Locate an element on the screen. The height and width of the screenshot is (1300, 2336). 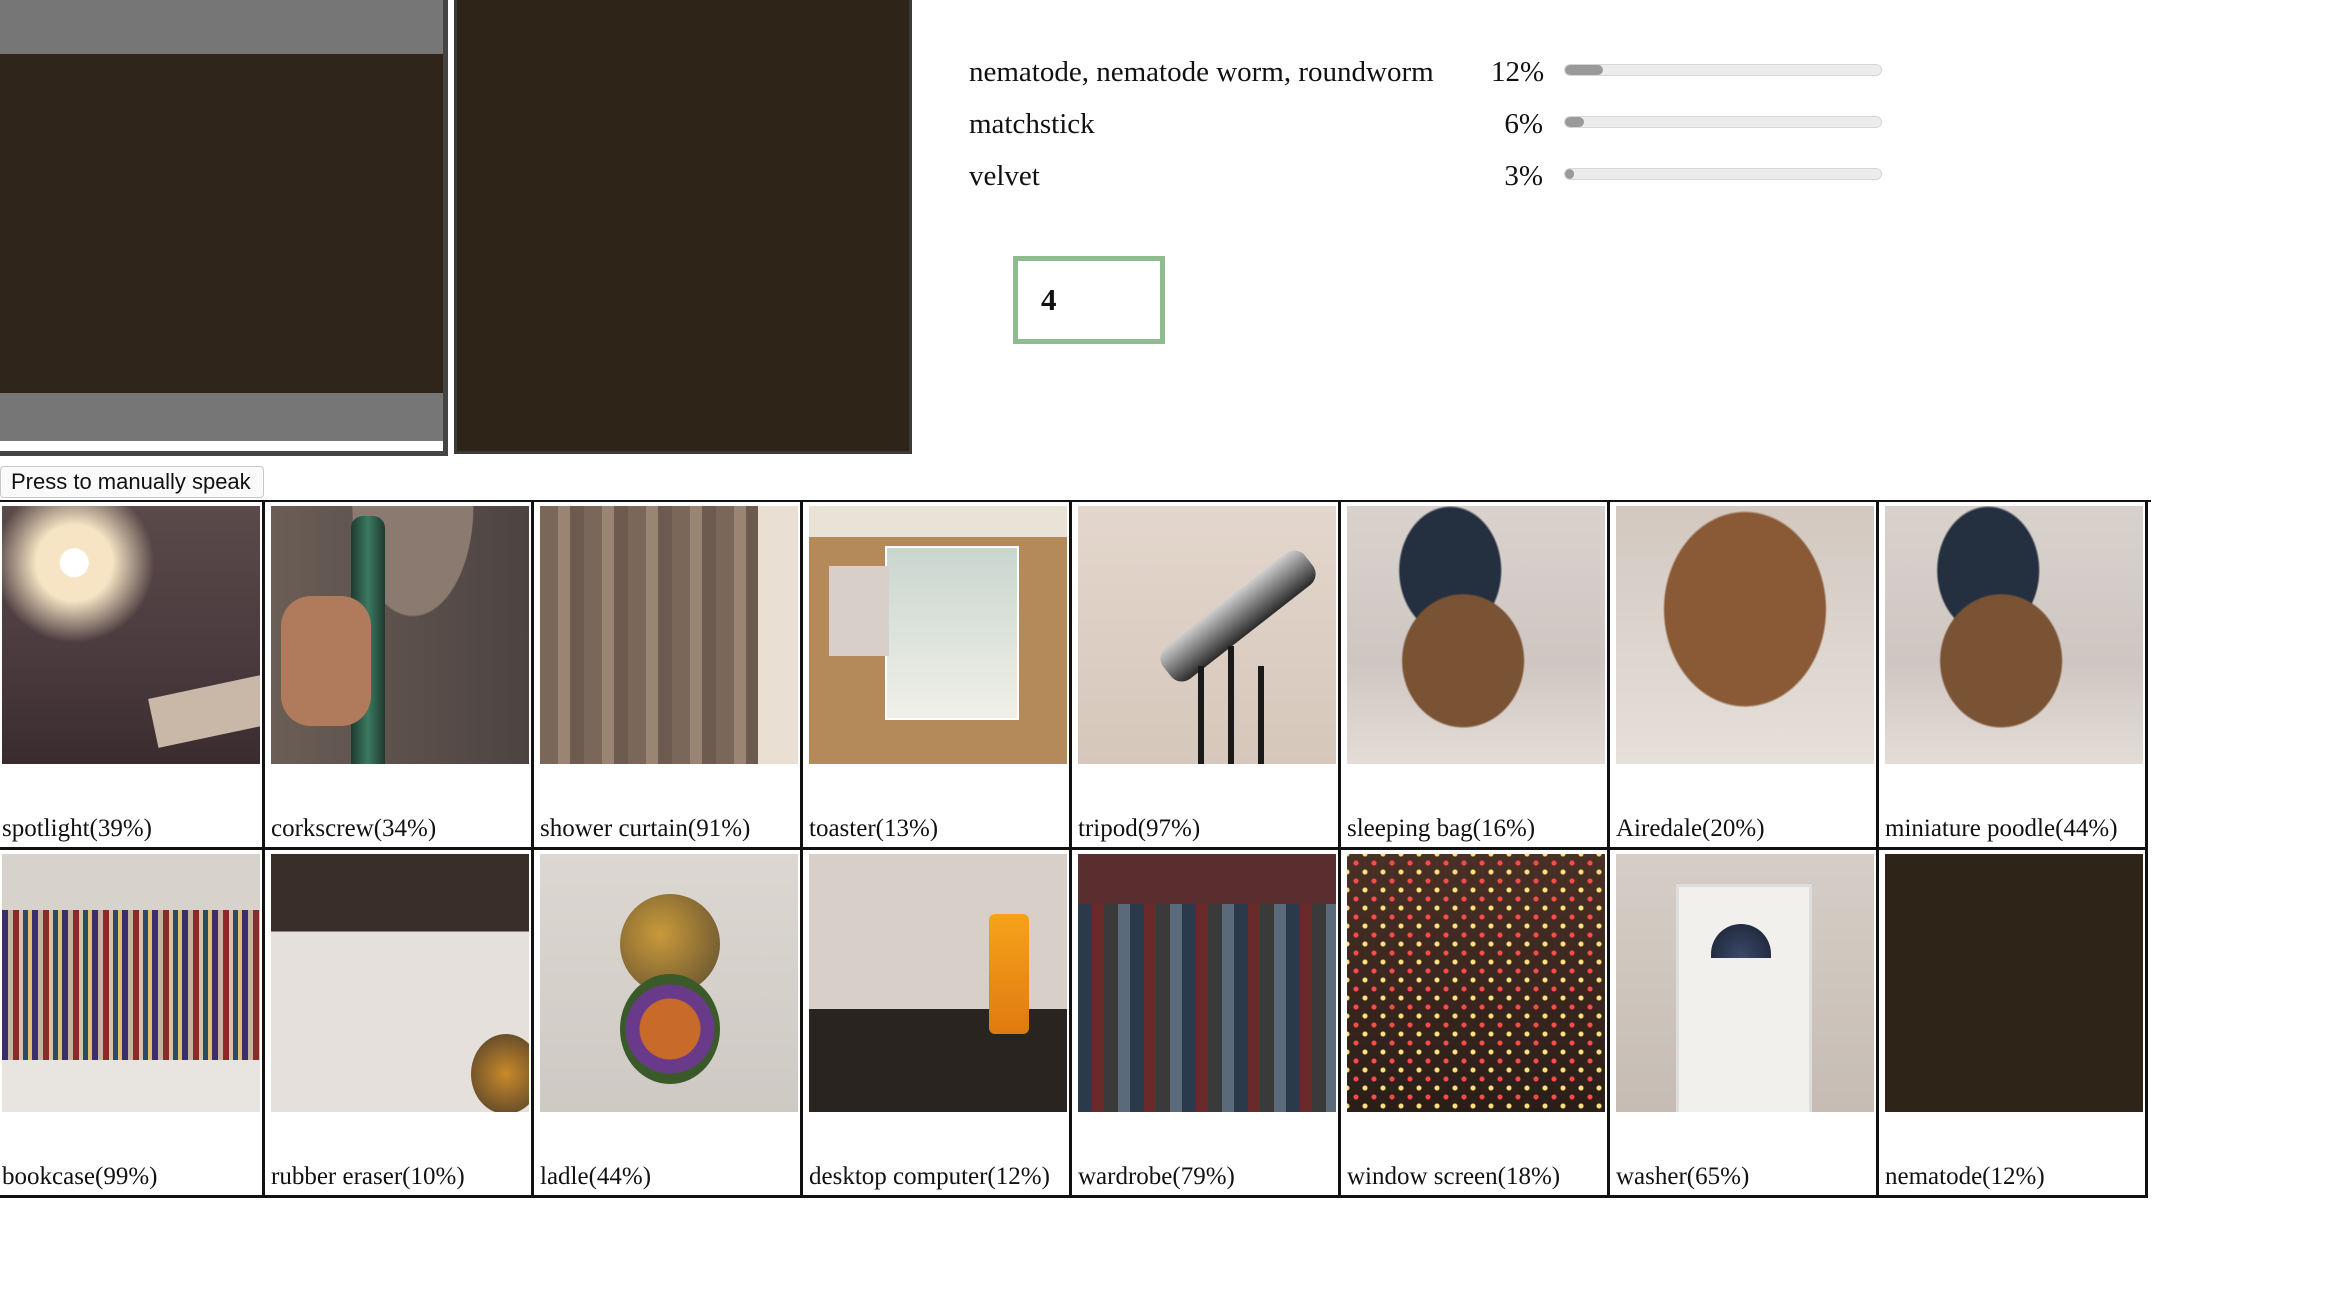
counter-box: 4 is located at coordinates (1089, 300).